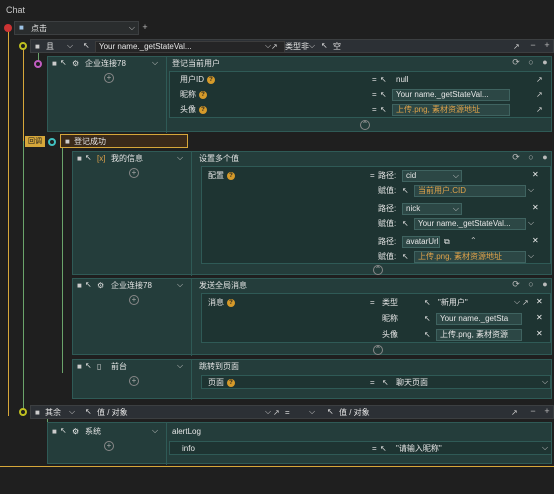 The image size is (554, 494). I want to click on enterprise2-name: 企业连接78, so click(131, 285).